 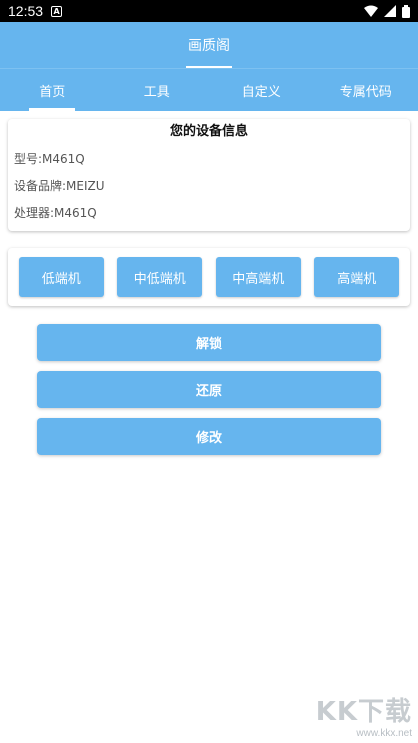 I want to click on app-title: 画质阁, so click(x=209, y=46).